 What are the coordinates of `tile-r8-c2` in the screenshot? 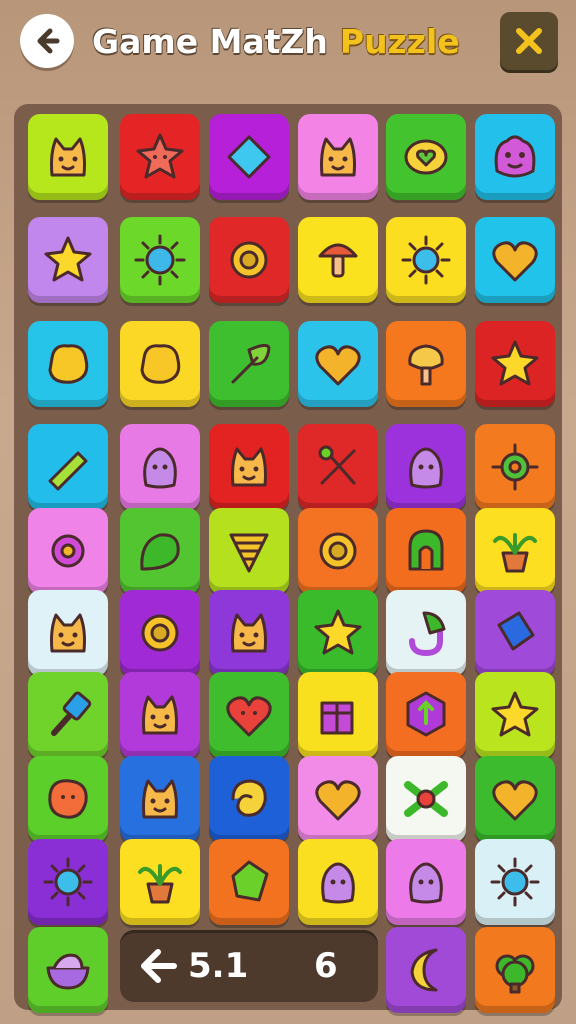 It's located at (249, 882).